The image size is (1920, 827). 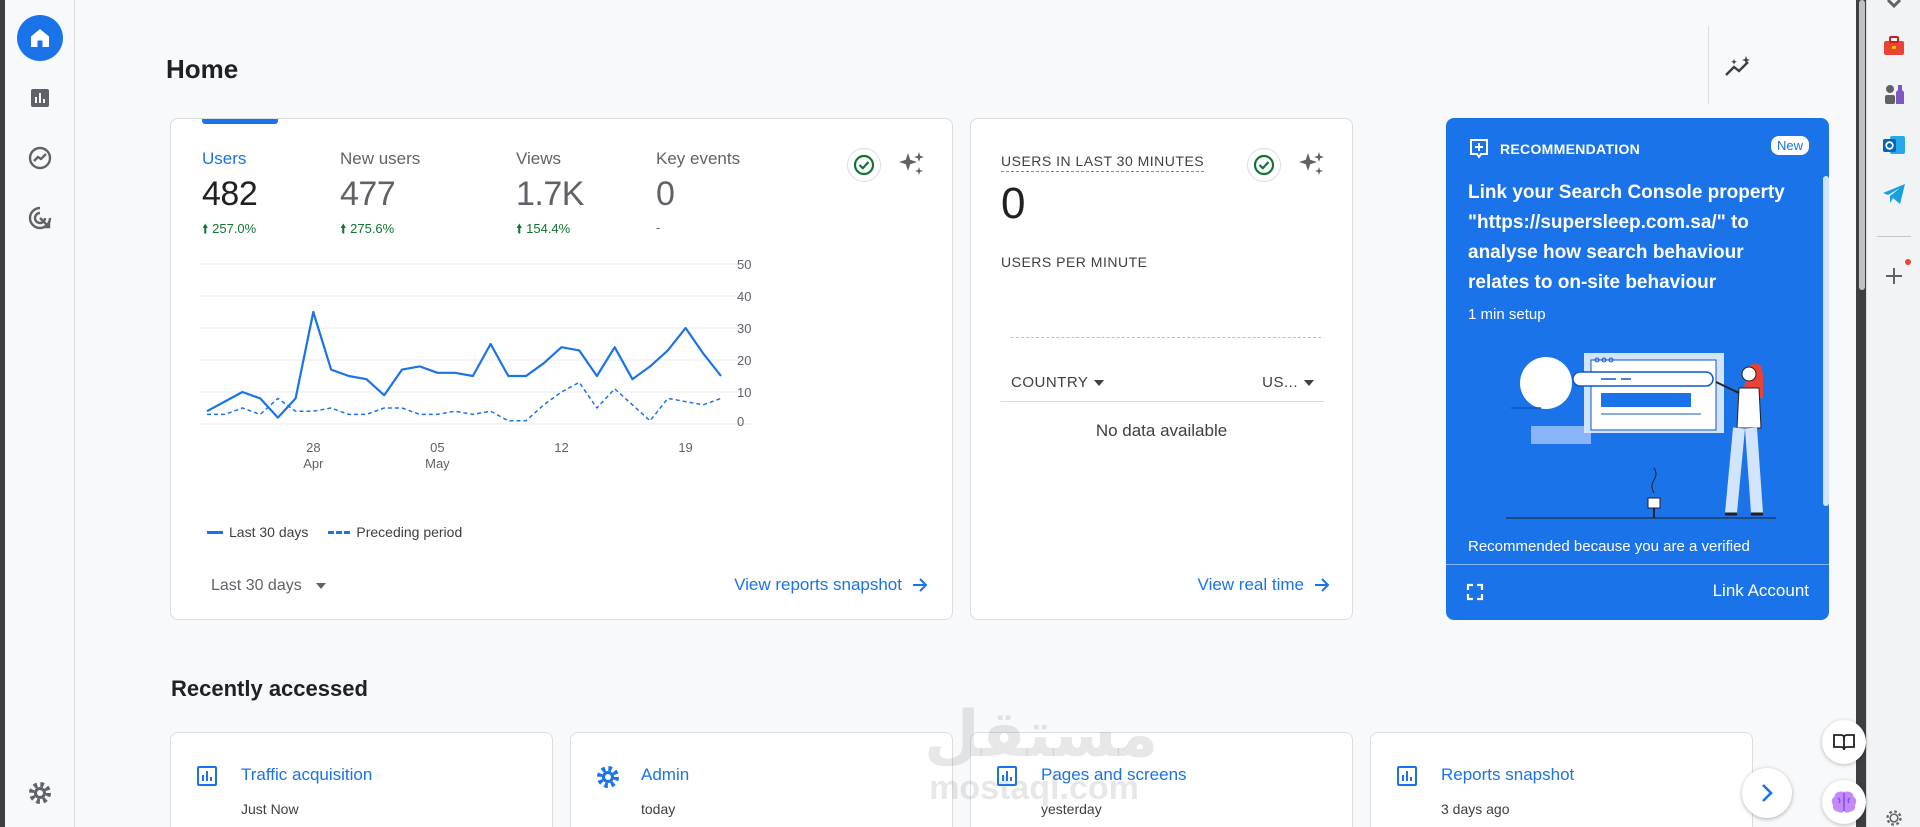 I want to click on chevron-down-icon, so click(x=1894, y=4).